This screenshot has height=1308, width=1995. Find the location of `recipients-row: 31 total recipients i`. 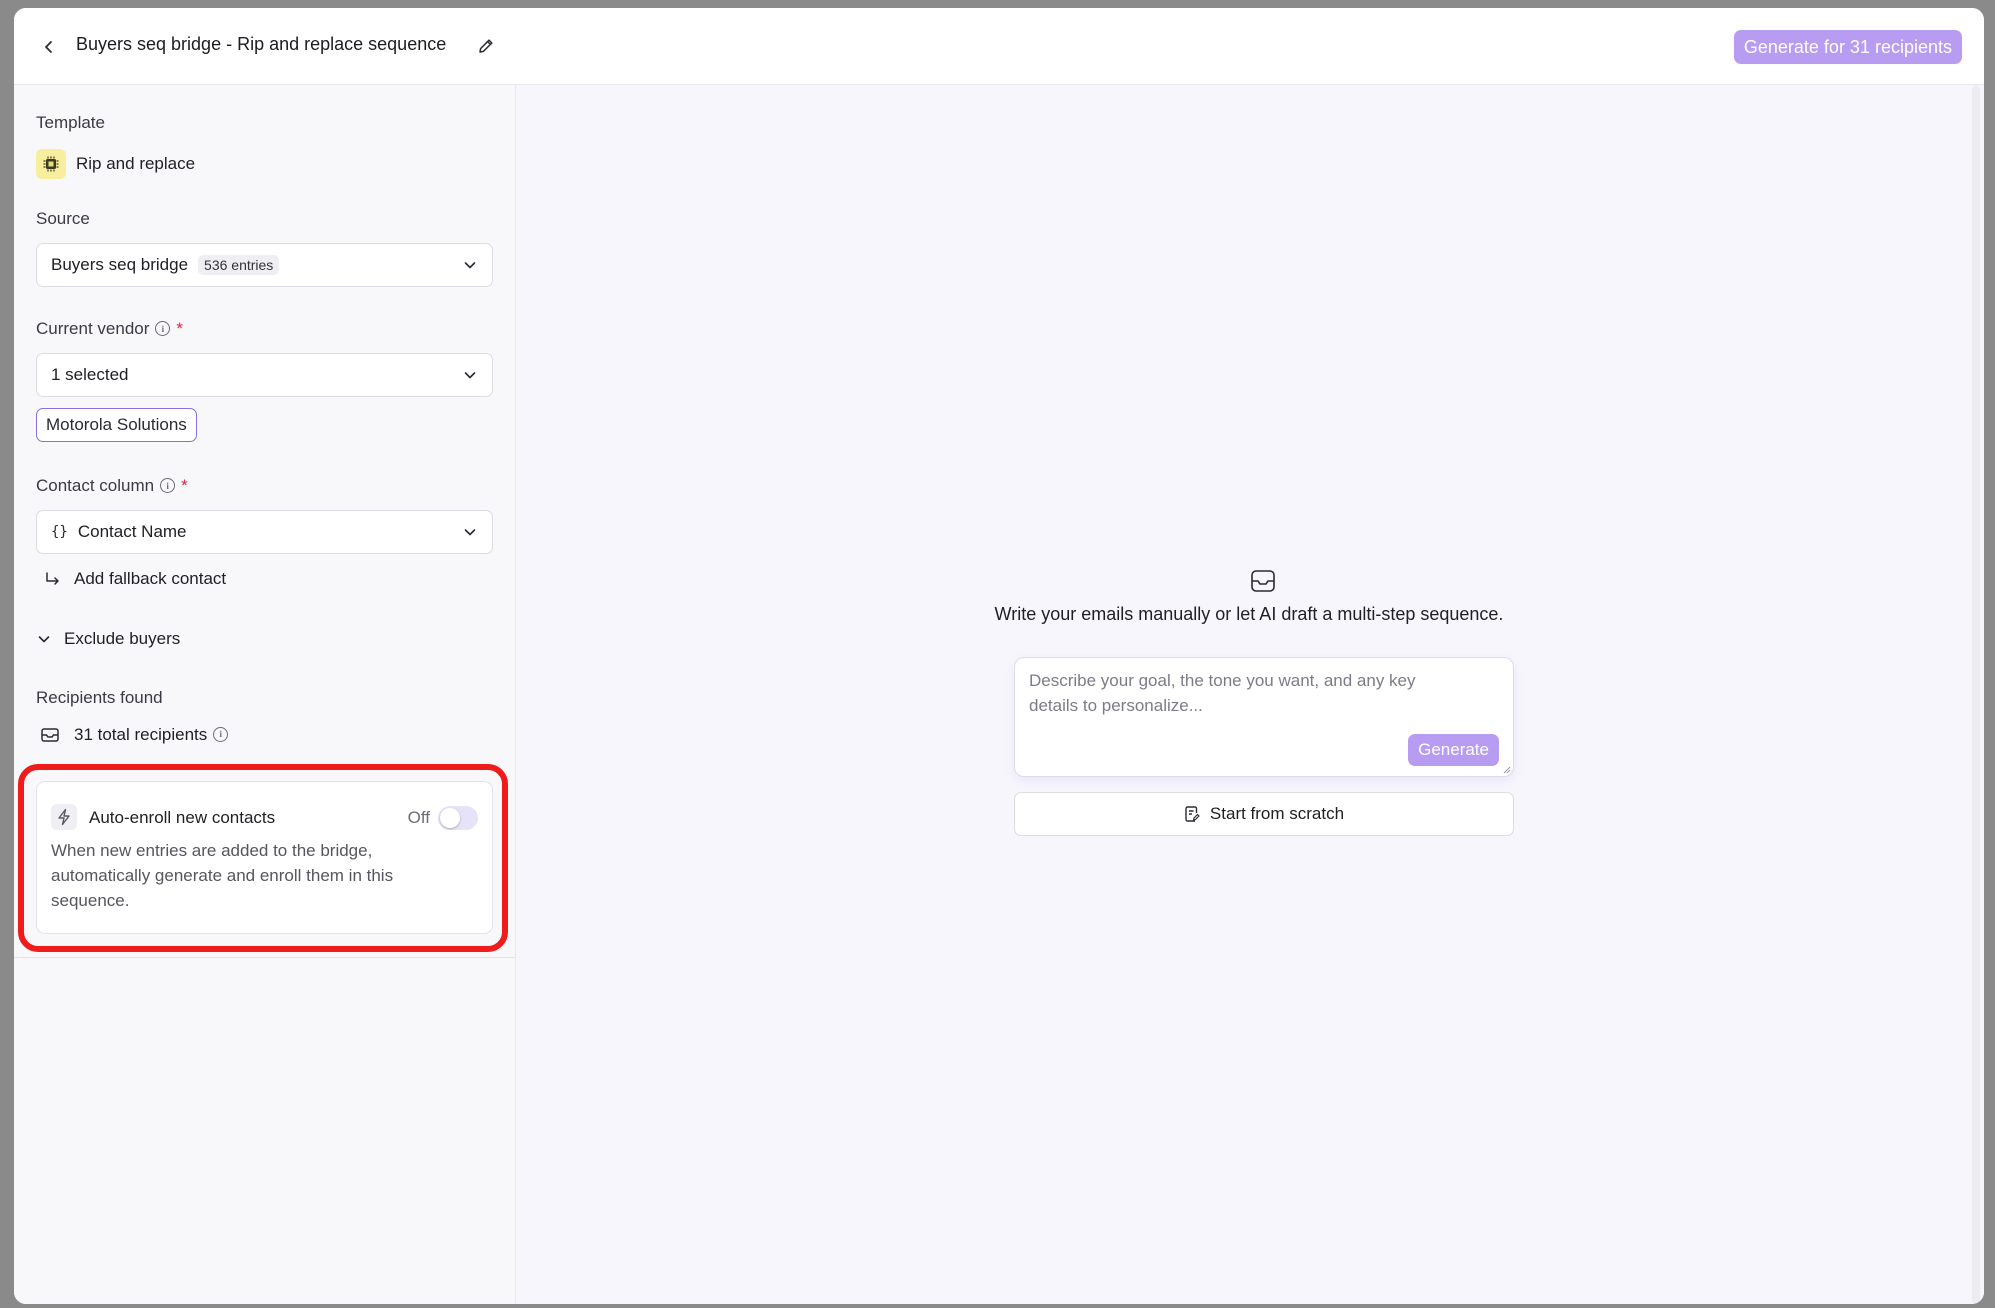

recipients-row: 31 total recipients i is located at coordinates (134, 735).